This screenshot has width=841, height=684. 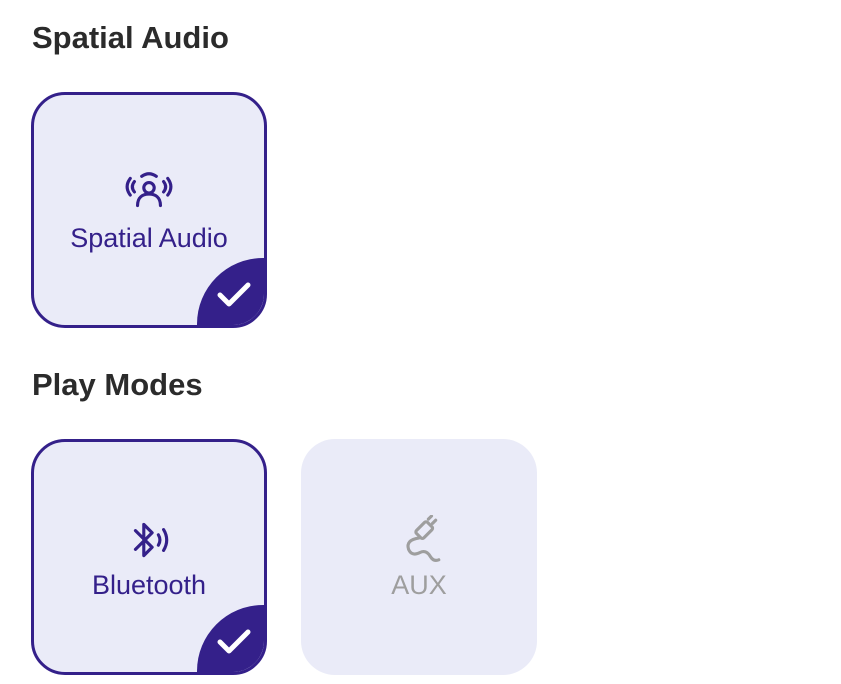 I want to click on spatial-audio-heading: Spatial Audio, so click(x=130, y=37).